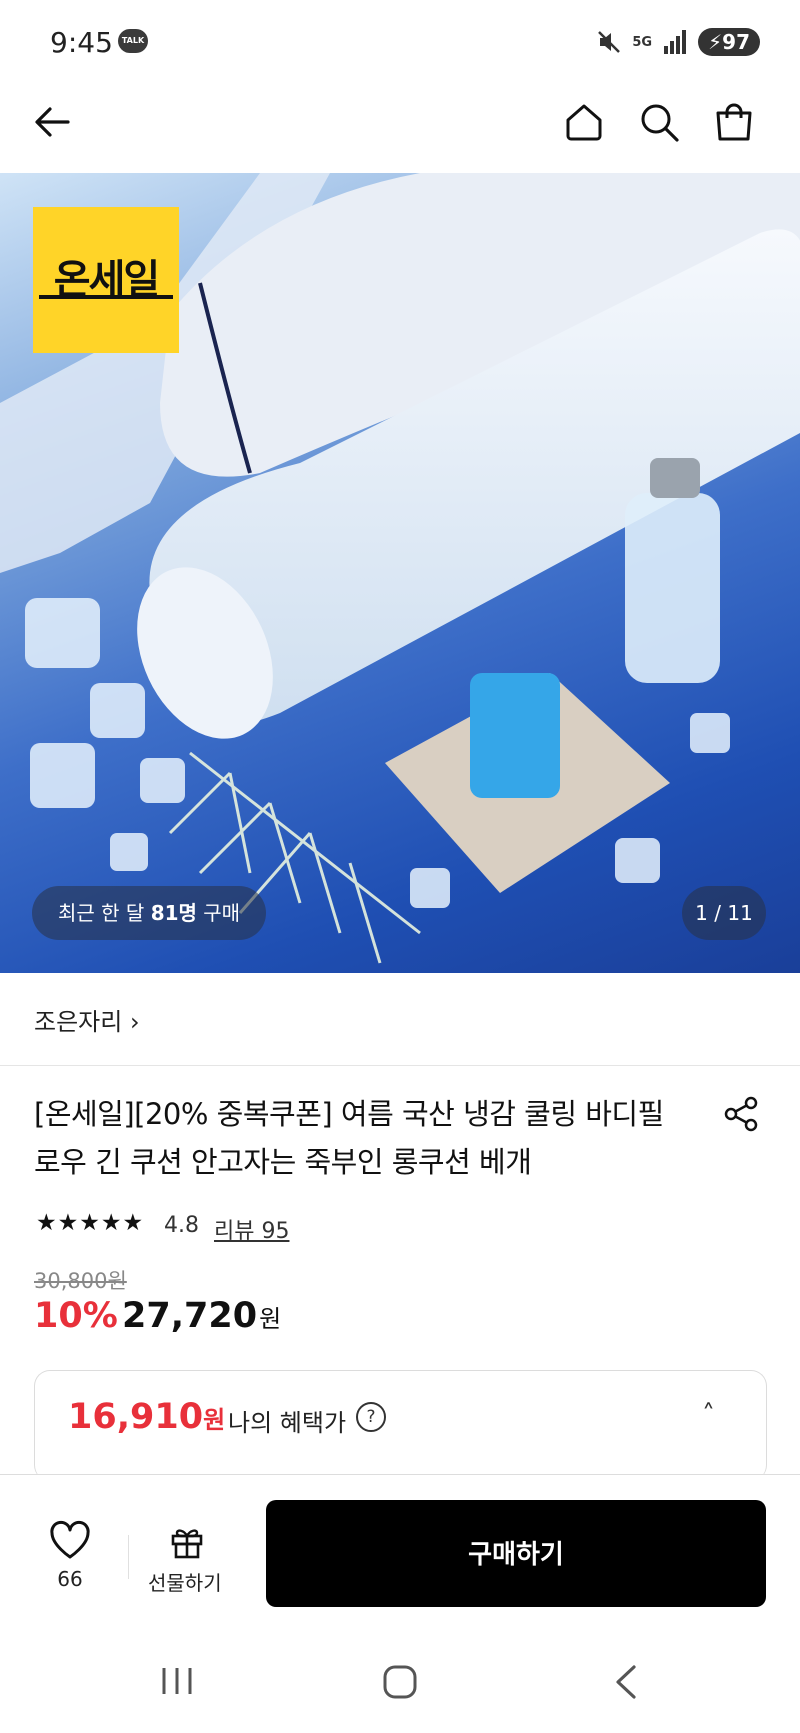 The height and width of the screenshot is (1733, 800). I want to click on seller-link: 조은자리 ›, so click(87, 1019).